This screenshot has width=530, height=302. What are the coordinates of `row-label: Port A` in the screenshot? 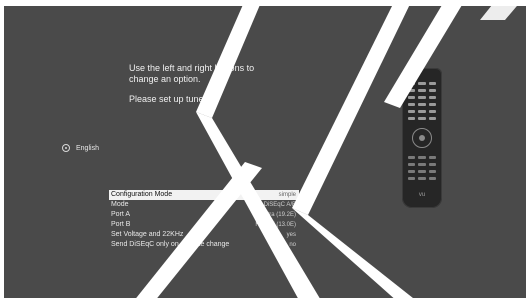 It's located at (121, 214).